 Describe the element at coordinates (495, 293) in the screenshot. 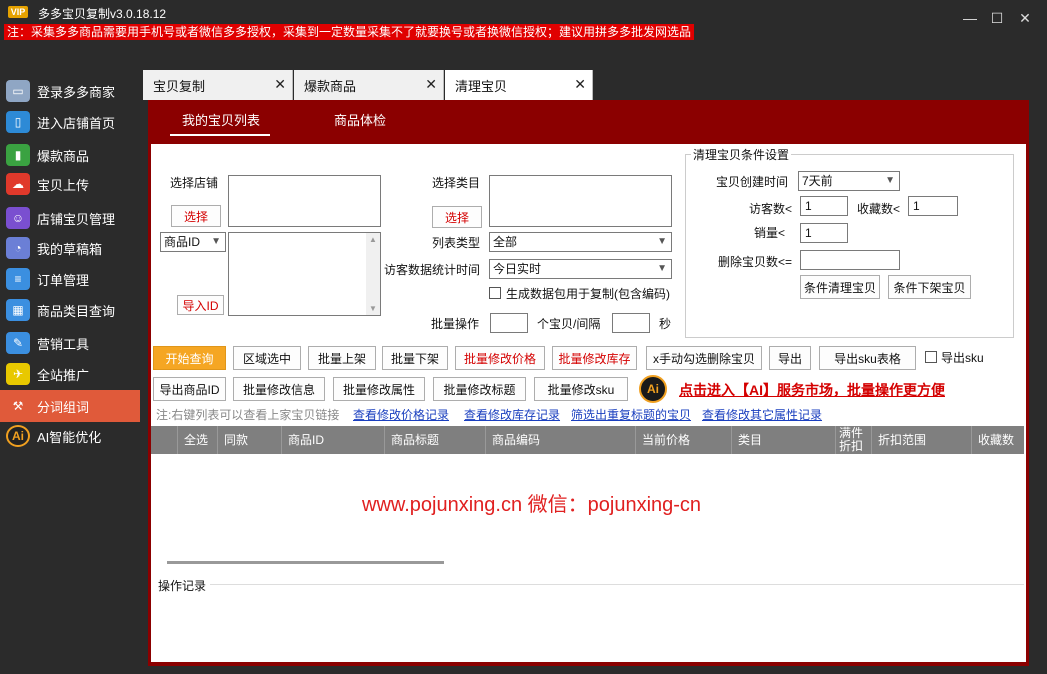

I see `gen-data-checkbox` at that location.